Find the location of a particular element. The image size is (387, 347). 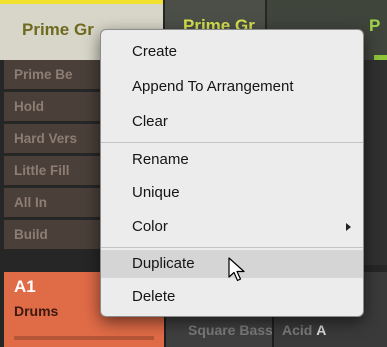

scene-tab-label: Prime Gr is located at coordinates (58, 29).